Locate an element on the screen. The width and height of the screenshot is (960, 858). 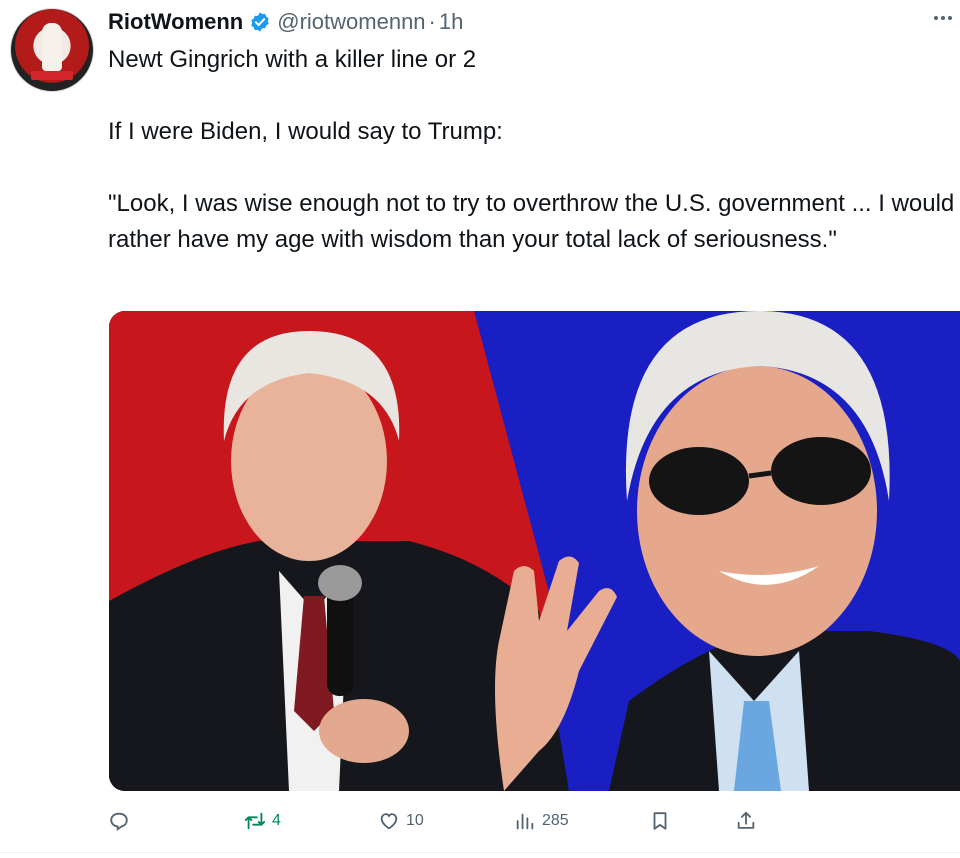
views-button: 285 is located at coordinates (541, 821).